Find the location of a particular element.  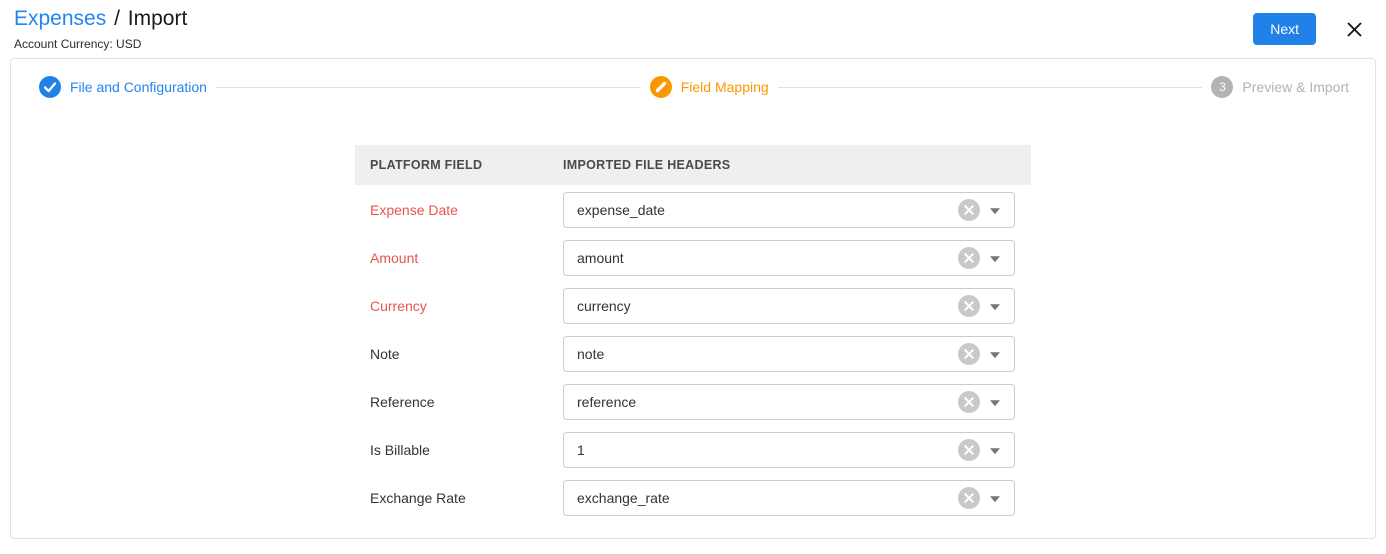

selected-header-value: note is located at coordinates (591, 354).